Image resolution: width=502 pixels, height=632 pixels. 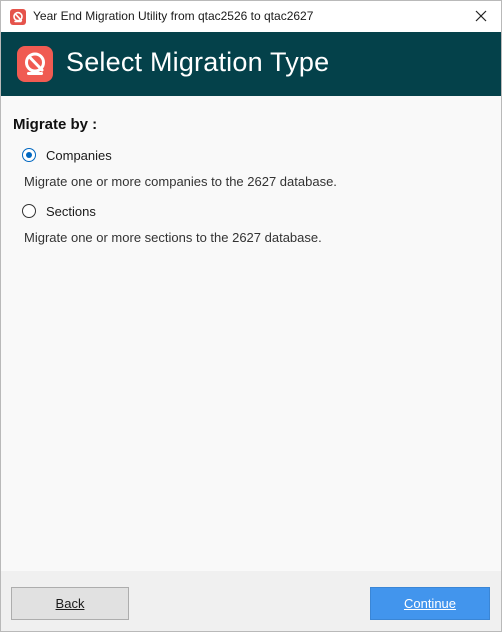 What do you see at coordinates (70, 603) in the screenshot?
I see `back-button: Back` at bounding box center [70, 603].